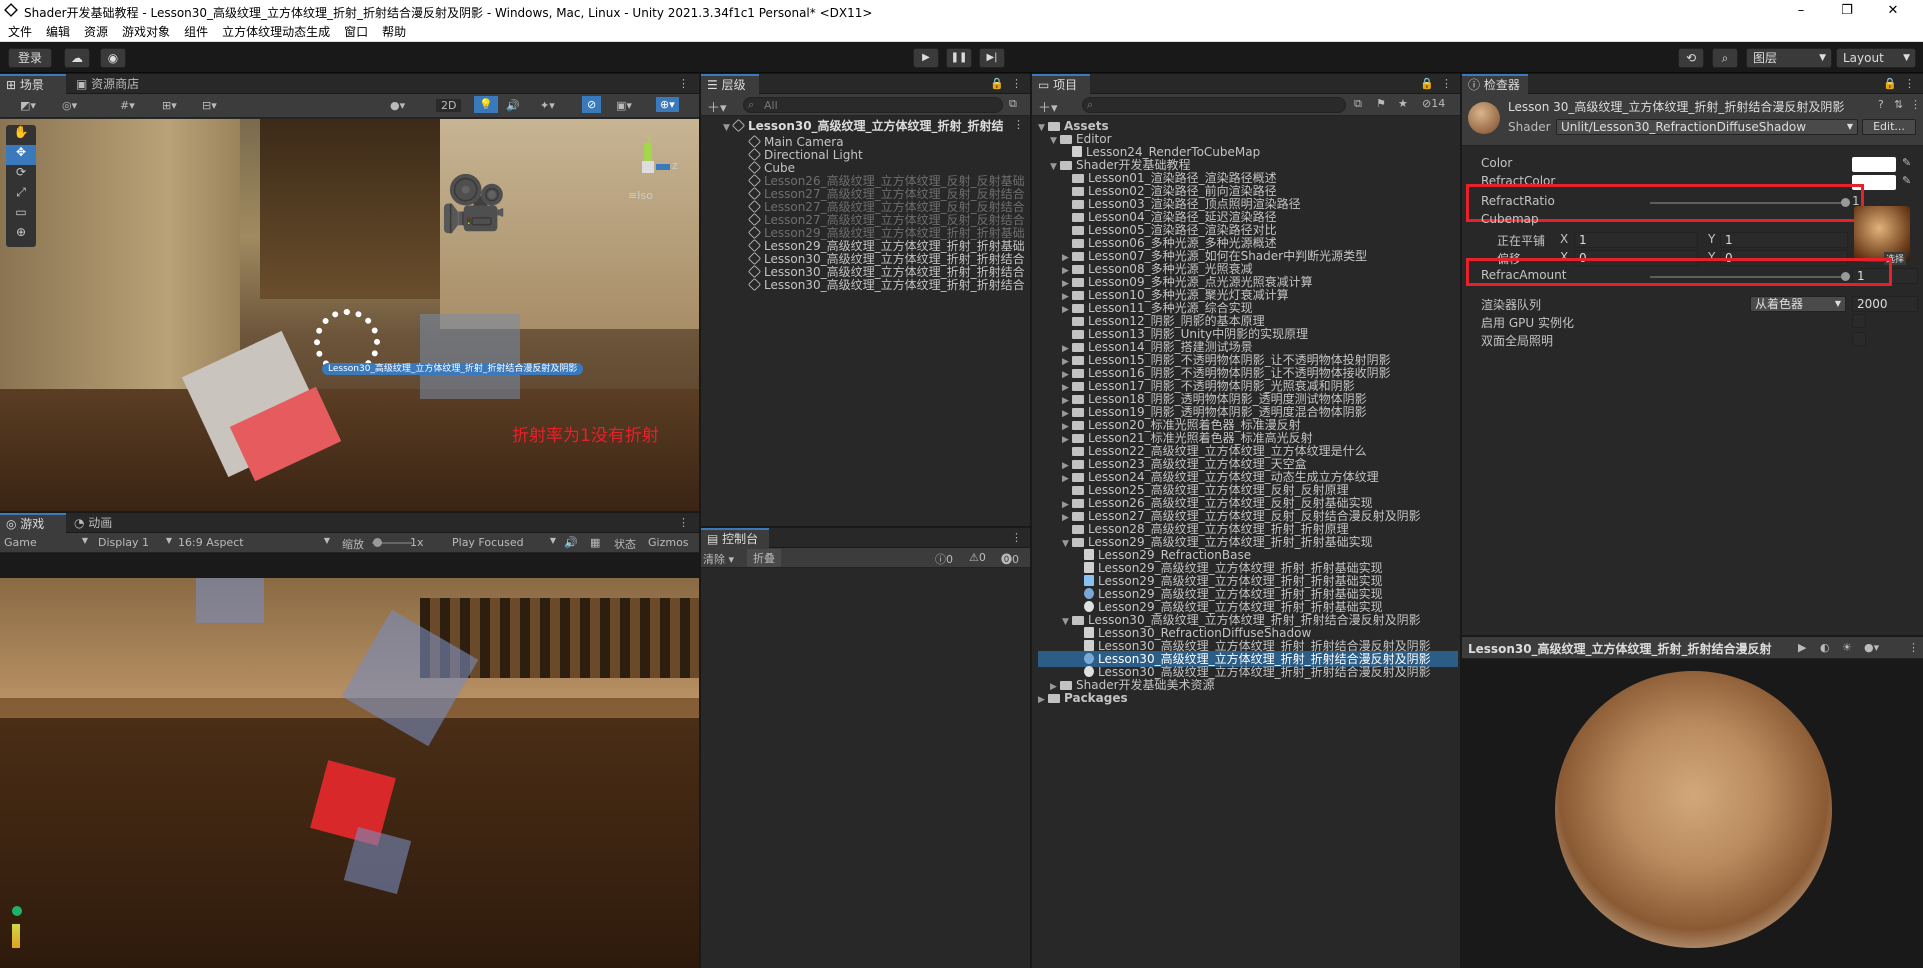 The width and height of the screenshot is (1923, 968). I want to click on tab-console: ▤ 控制台, so click(735, 538).